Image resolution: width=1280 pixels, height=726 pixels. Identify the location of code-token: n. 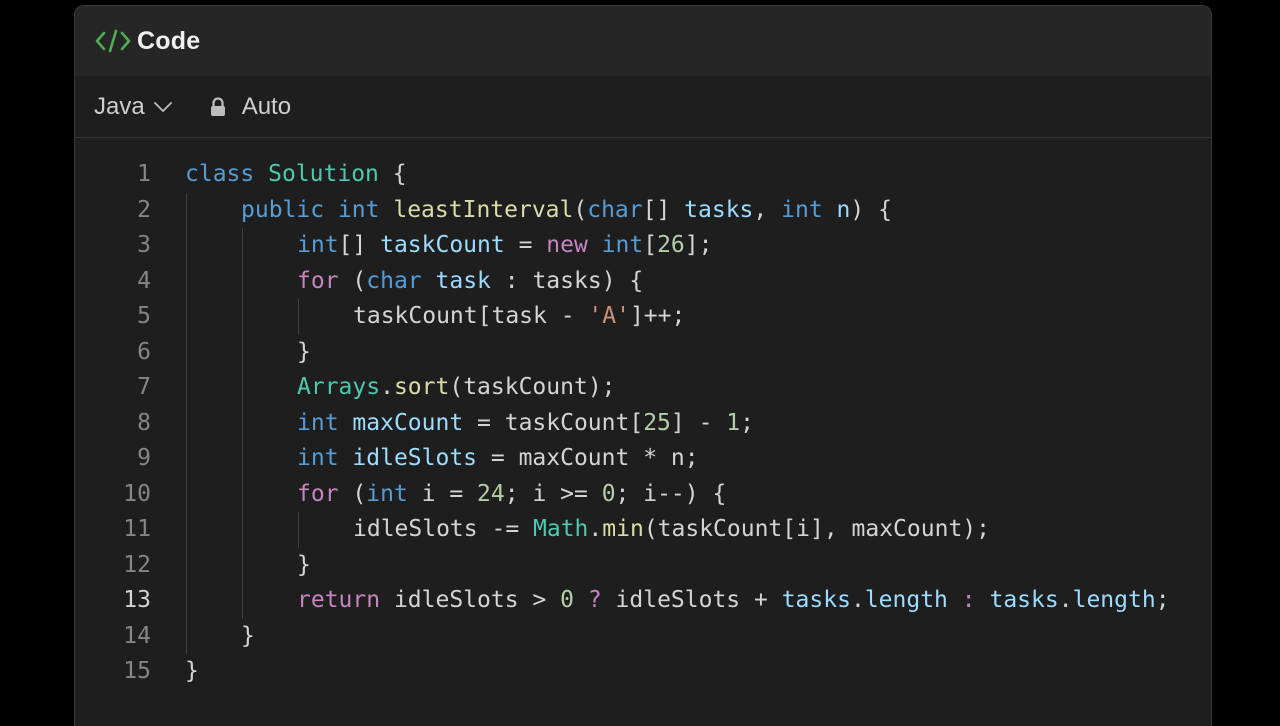
(843, 209).